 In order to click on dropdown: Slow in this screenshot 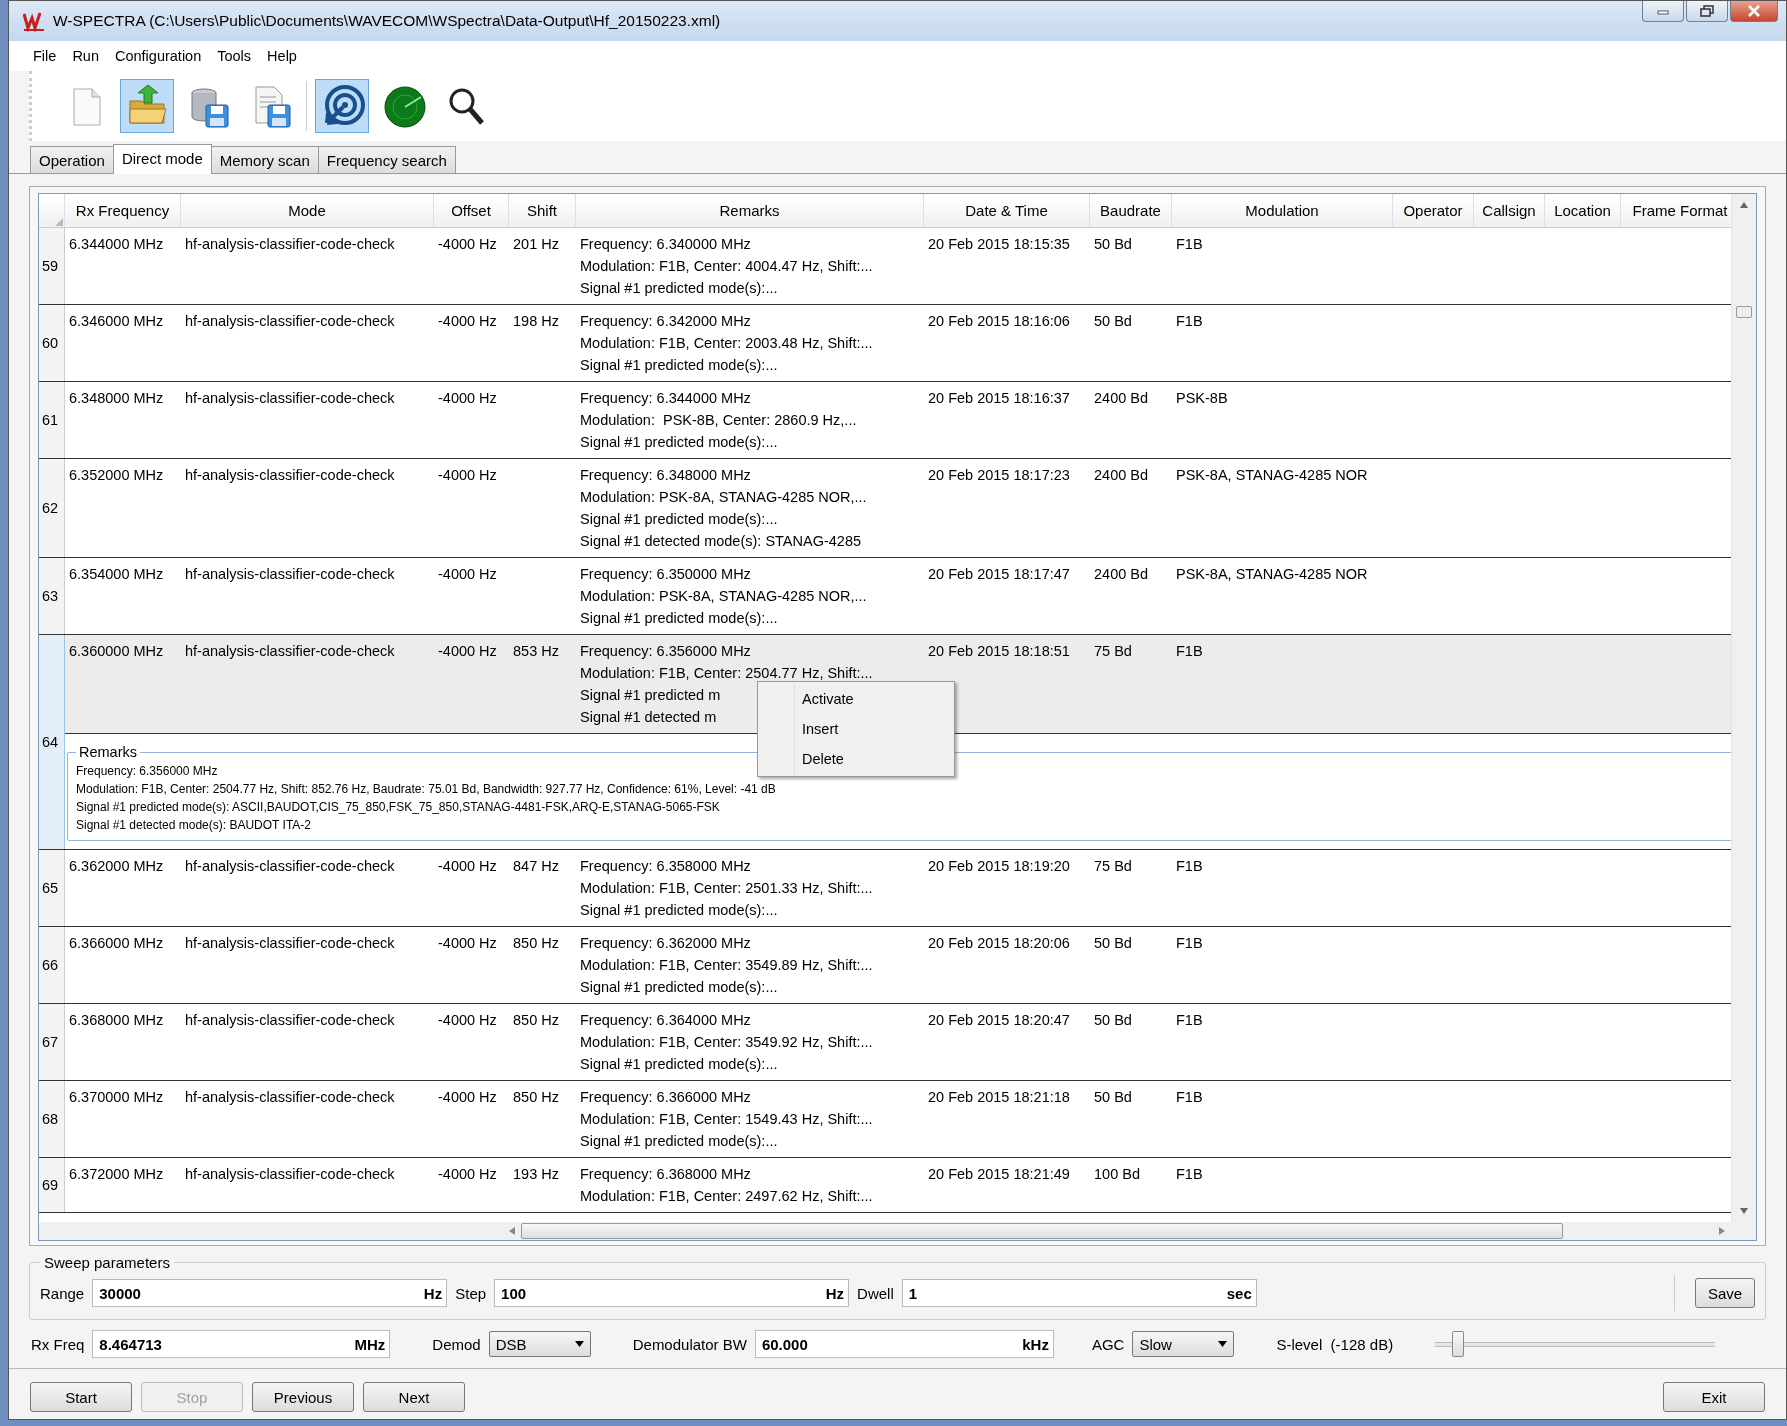, I will do `click(1183, 1344)`.